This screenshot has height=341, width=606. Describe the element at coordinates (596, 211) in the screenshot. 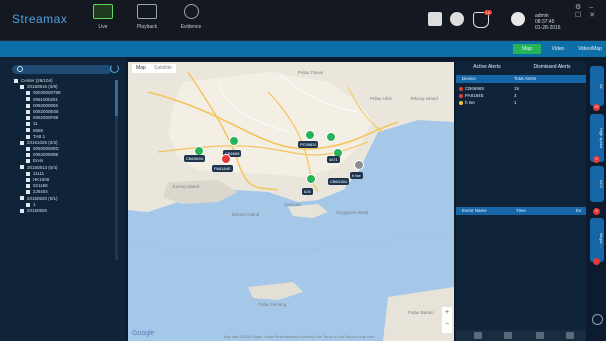

I see `side-tab-badge: 4` at that location.